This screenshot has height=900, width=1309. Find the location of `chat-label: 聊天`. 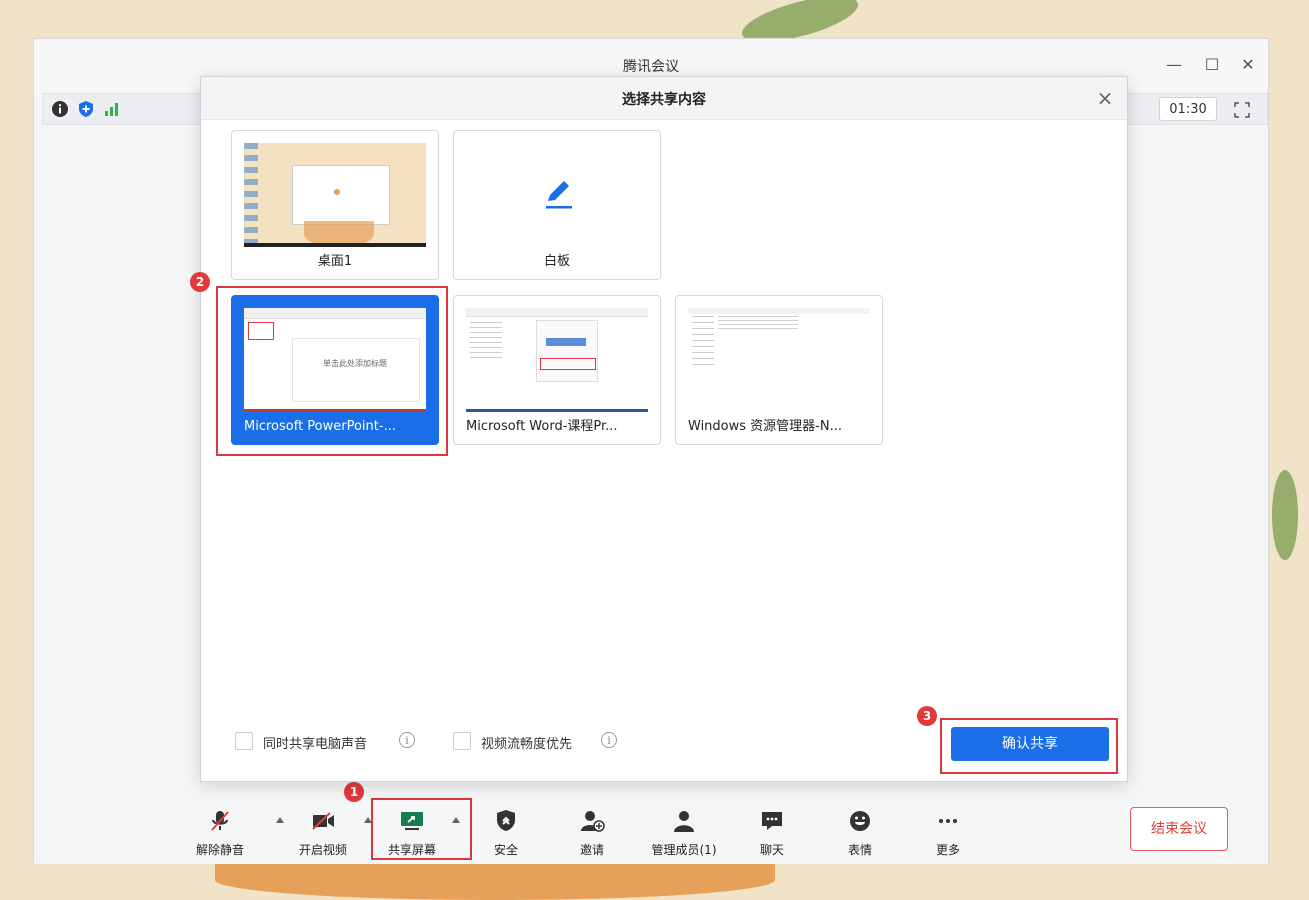

chat-label: 聊天 is located at coordinates (771, 850).